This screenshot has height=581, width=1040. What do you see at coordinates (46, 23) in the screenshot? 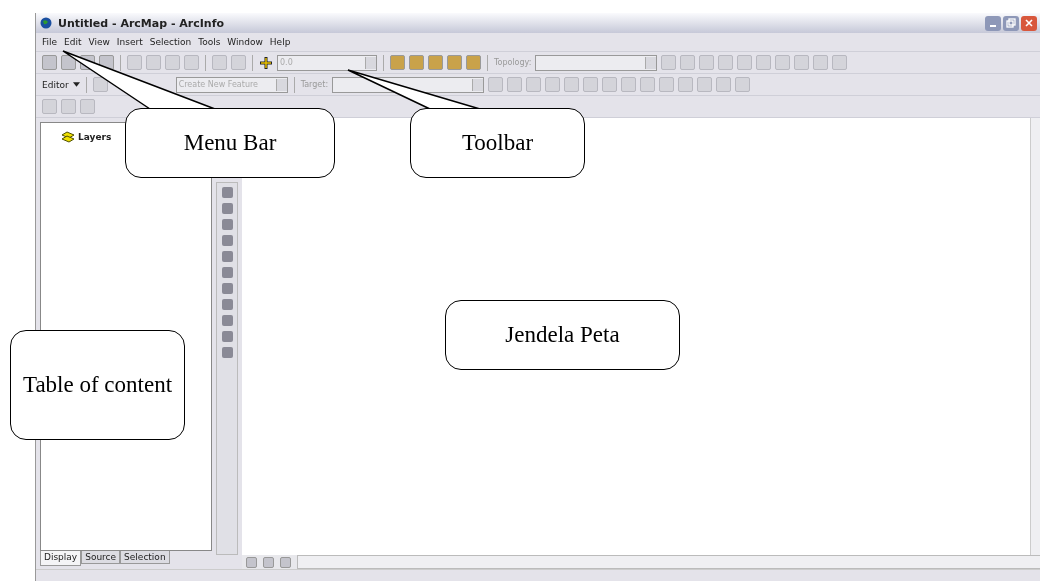
I see `globe-icon` at bounding box center [46, 23].